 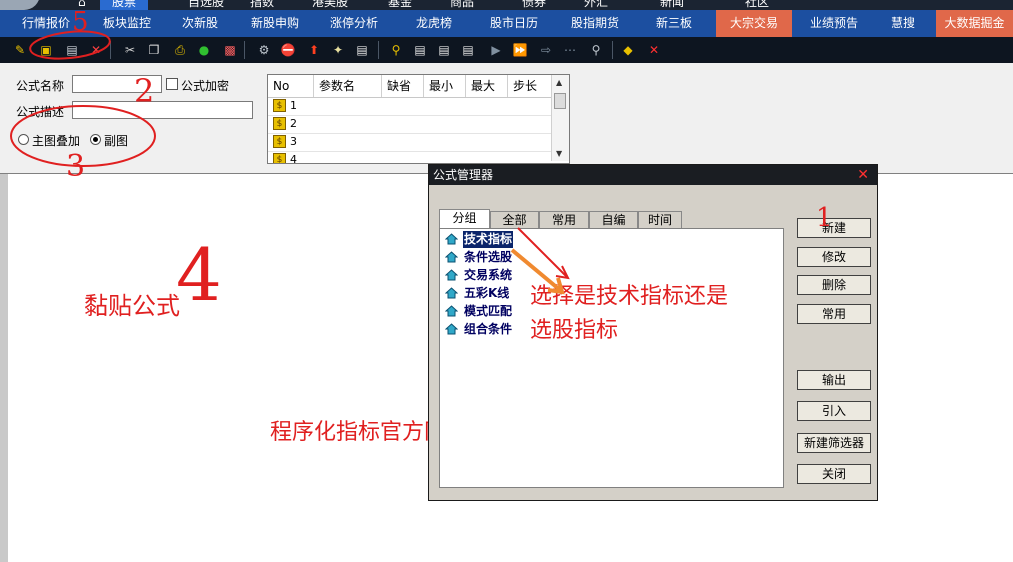 I want to click on page-next-icon: ▤, so click(x=468, y=50).